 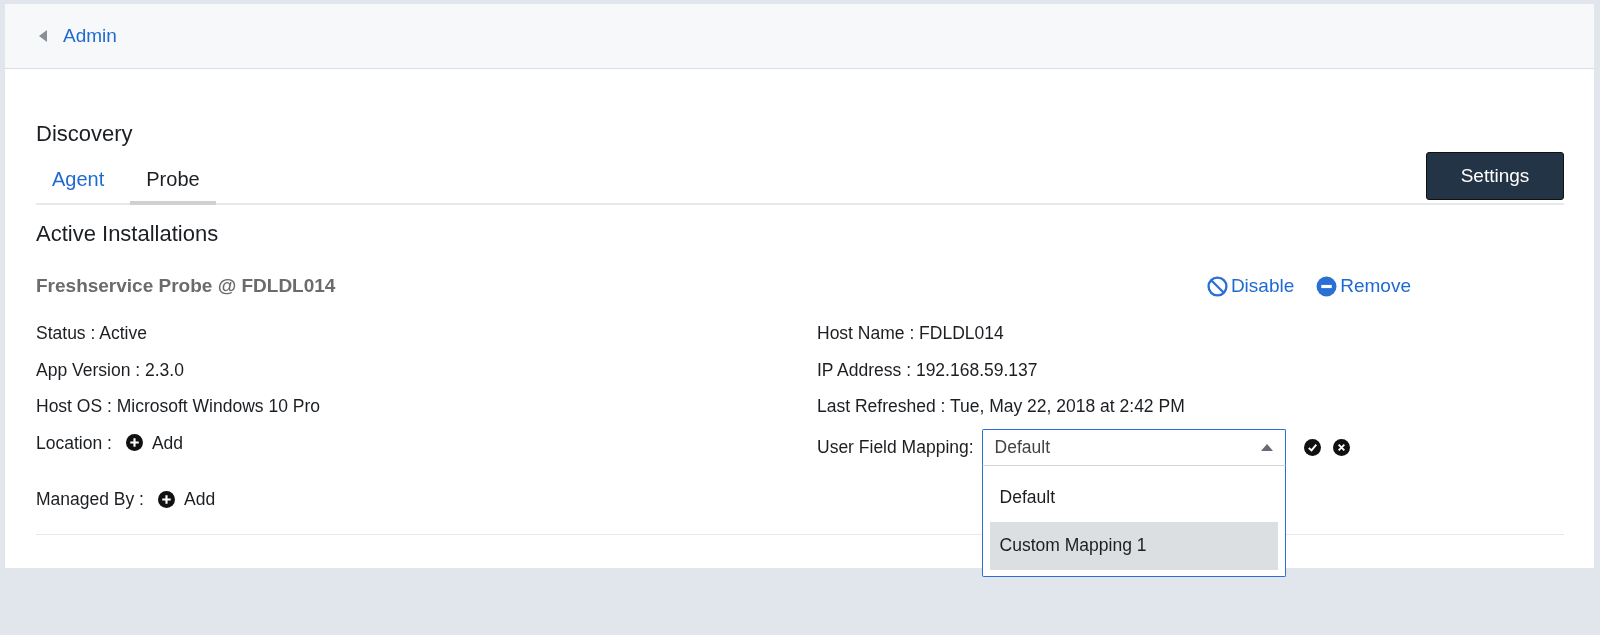 I want to click on tab: Agent, so click(x=78, y=181).